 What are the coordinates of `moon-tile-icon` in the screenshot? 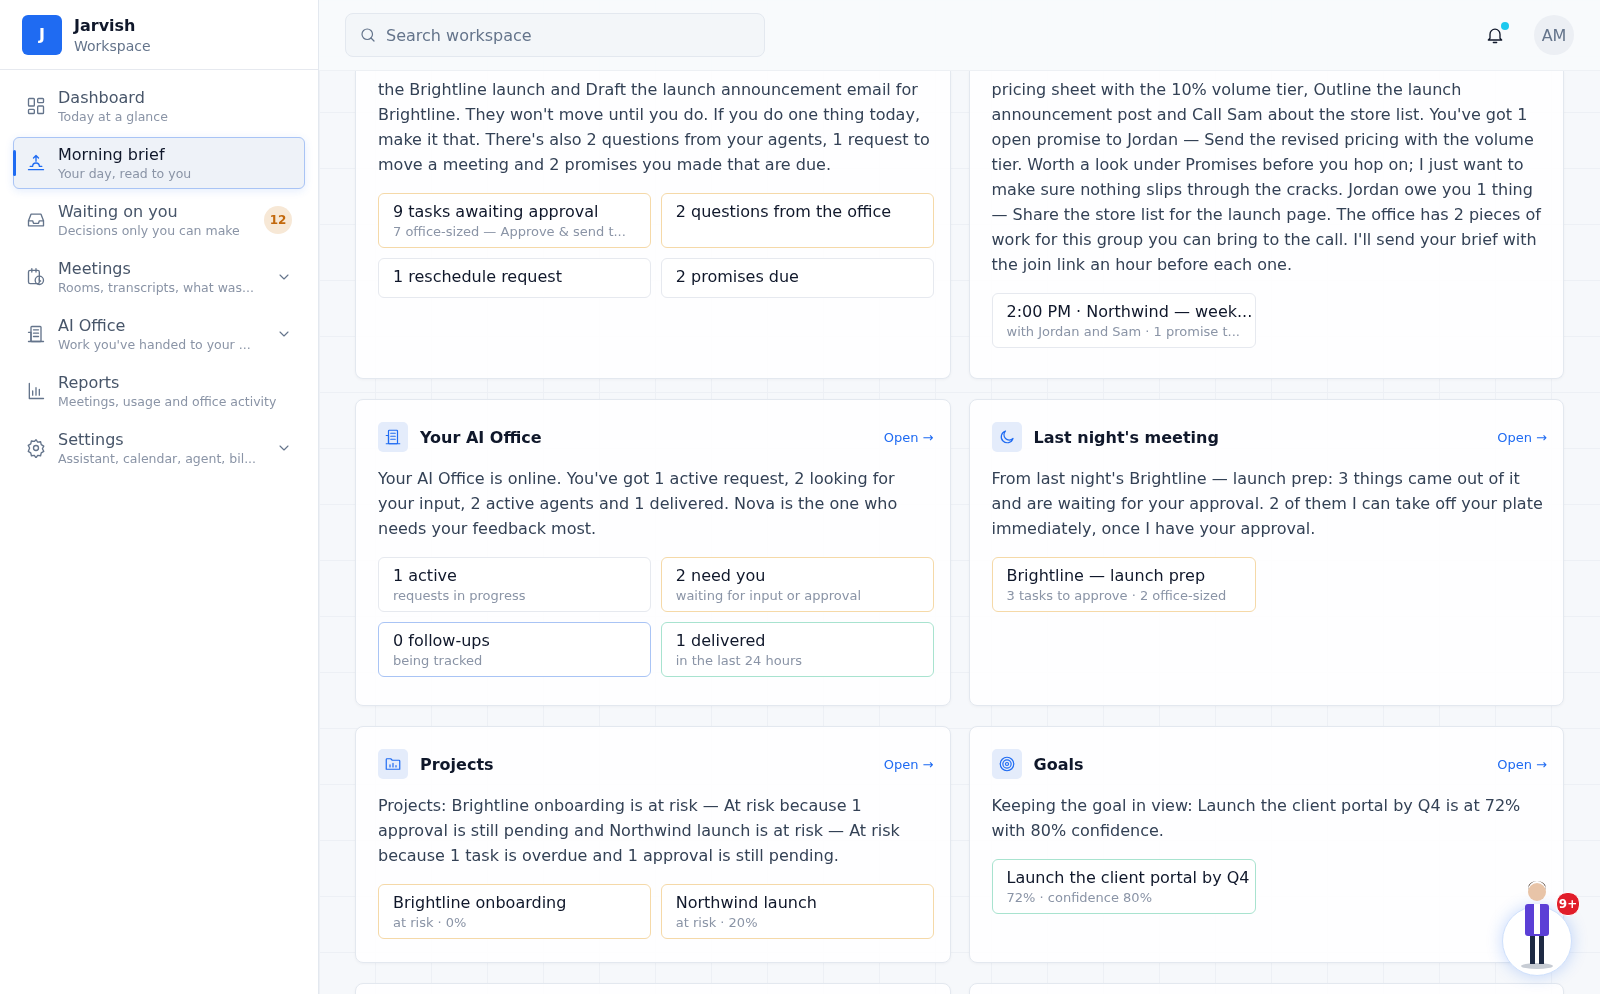 It's located at (1006, 437).